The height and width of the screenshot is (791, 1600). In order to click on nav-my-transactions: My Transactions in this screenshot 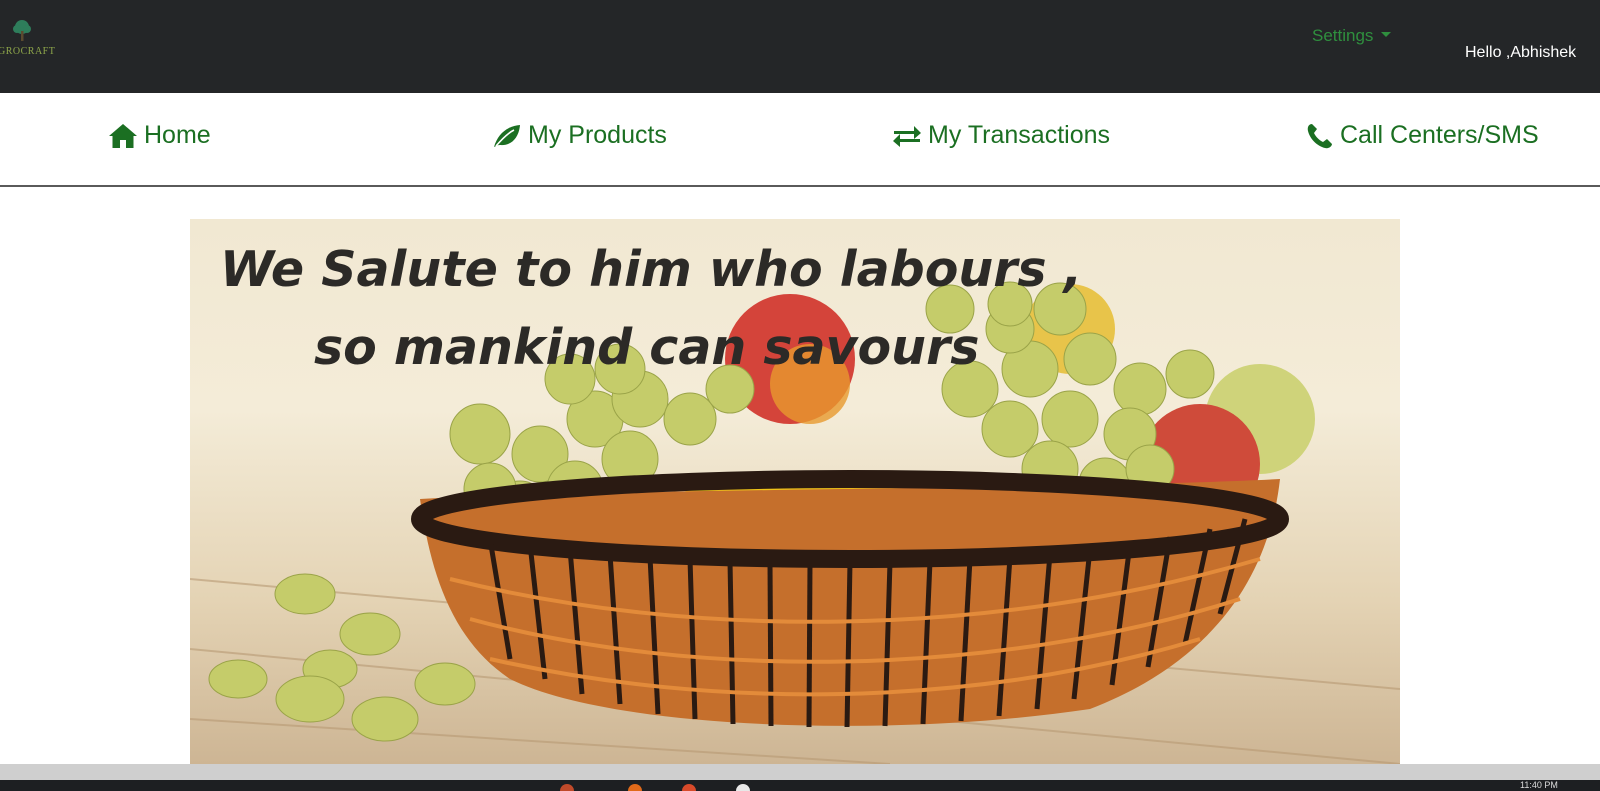, I will do `click(1001, 135)`.